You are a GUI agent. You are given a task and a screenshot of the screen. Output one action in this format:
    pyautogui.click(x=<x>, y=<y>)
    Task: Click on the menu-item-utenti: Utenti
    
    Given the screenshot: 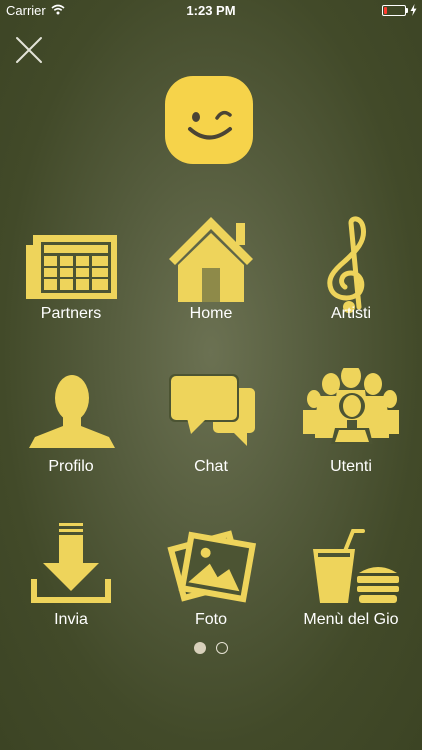 What is the action you would take?
    pyautogui.click(x=351, y=428)
    